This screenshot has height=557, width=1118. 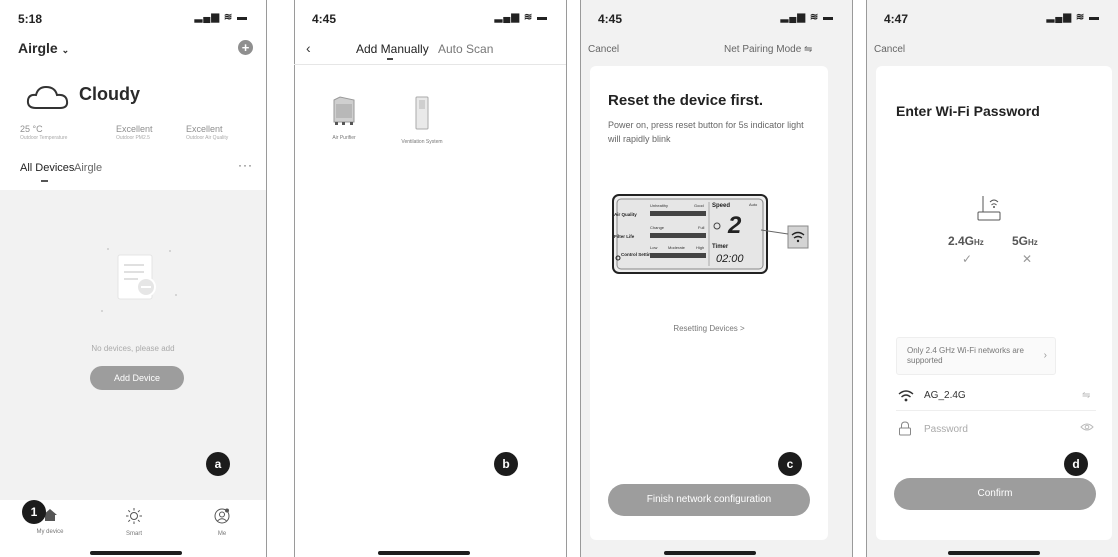 I want to click on band-2-4ghz: 2.4GHz, so click(x=966, y=241).